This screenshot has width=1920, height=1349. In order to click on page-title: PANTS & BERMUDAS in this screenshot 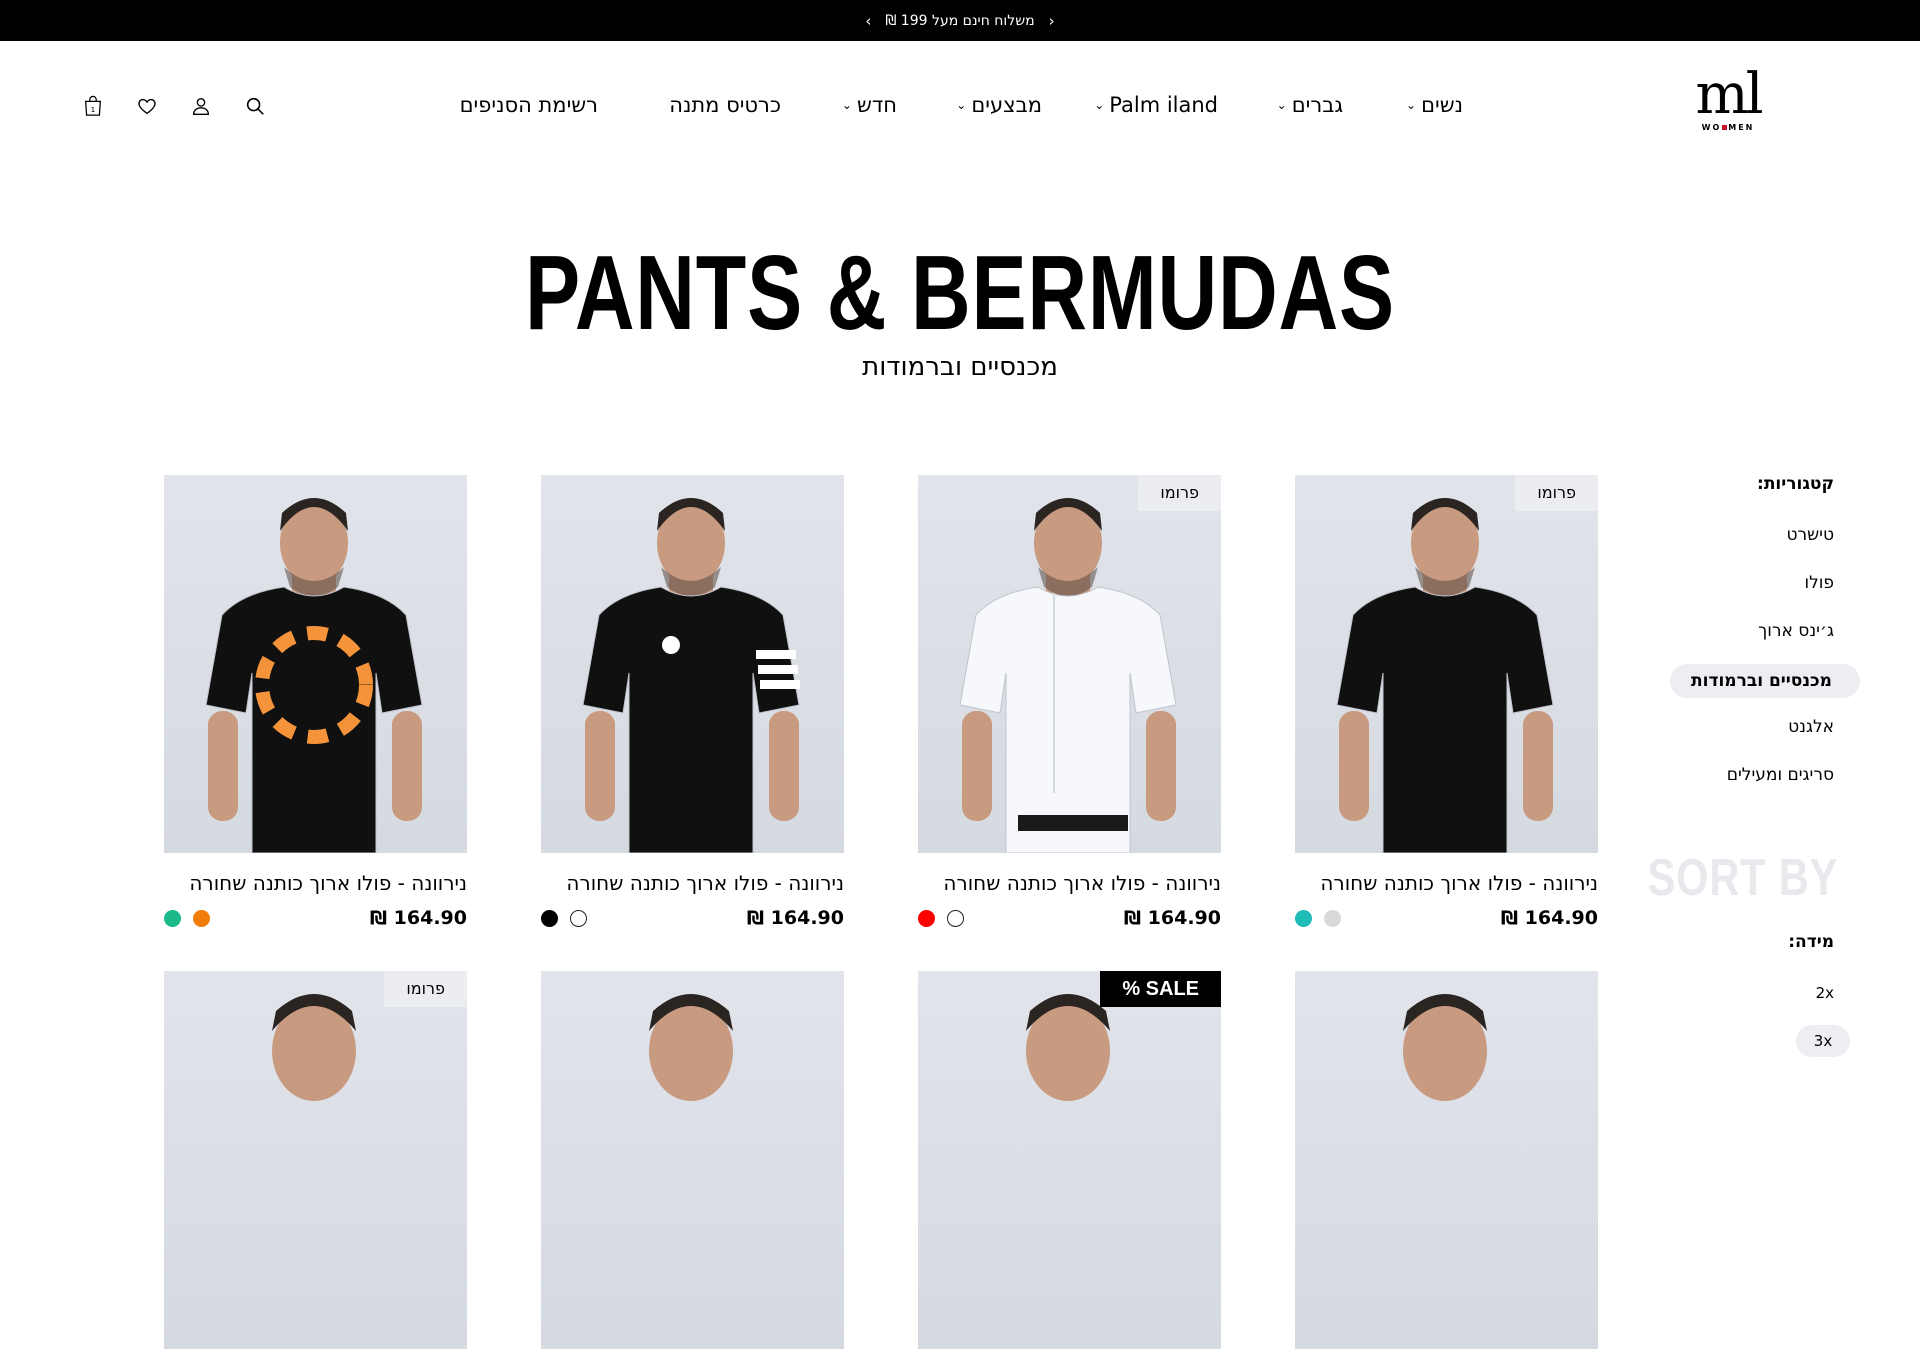, I will do `click(960, 293)`.